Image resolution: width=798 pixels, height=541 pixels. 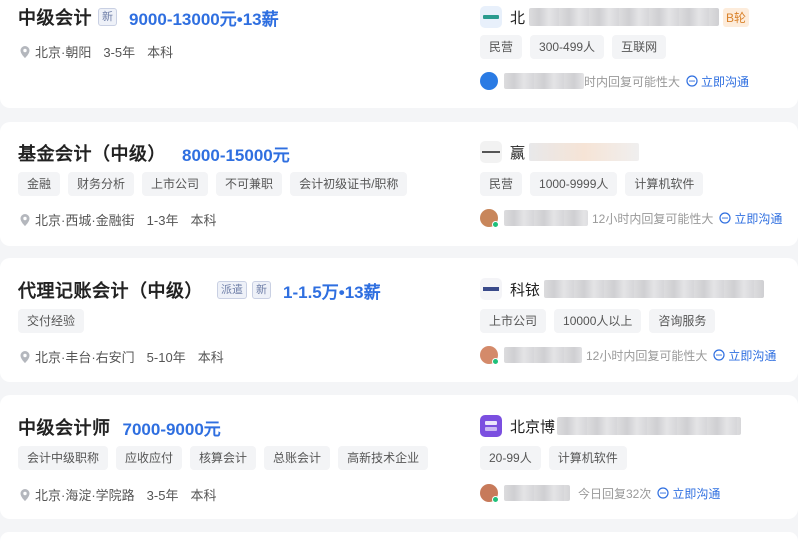 What do you see at coordinates (249, 184) in the screenshot?
I see `skill-tag: 不可兼职` at bounding box center [249, 184].